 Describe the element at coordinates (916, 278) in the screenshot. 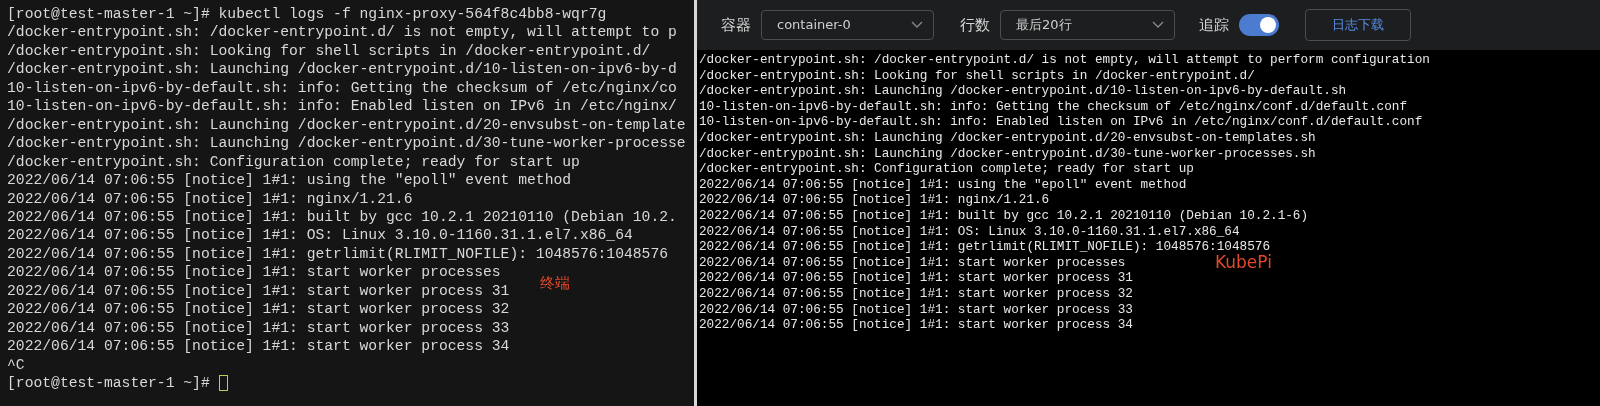

I see `log-line: 2022/06/14 07:06:55 [notice] 1#1: start worker process 31` at that location.